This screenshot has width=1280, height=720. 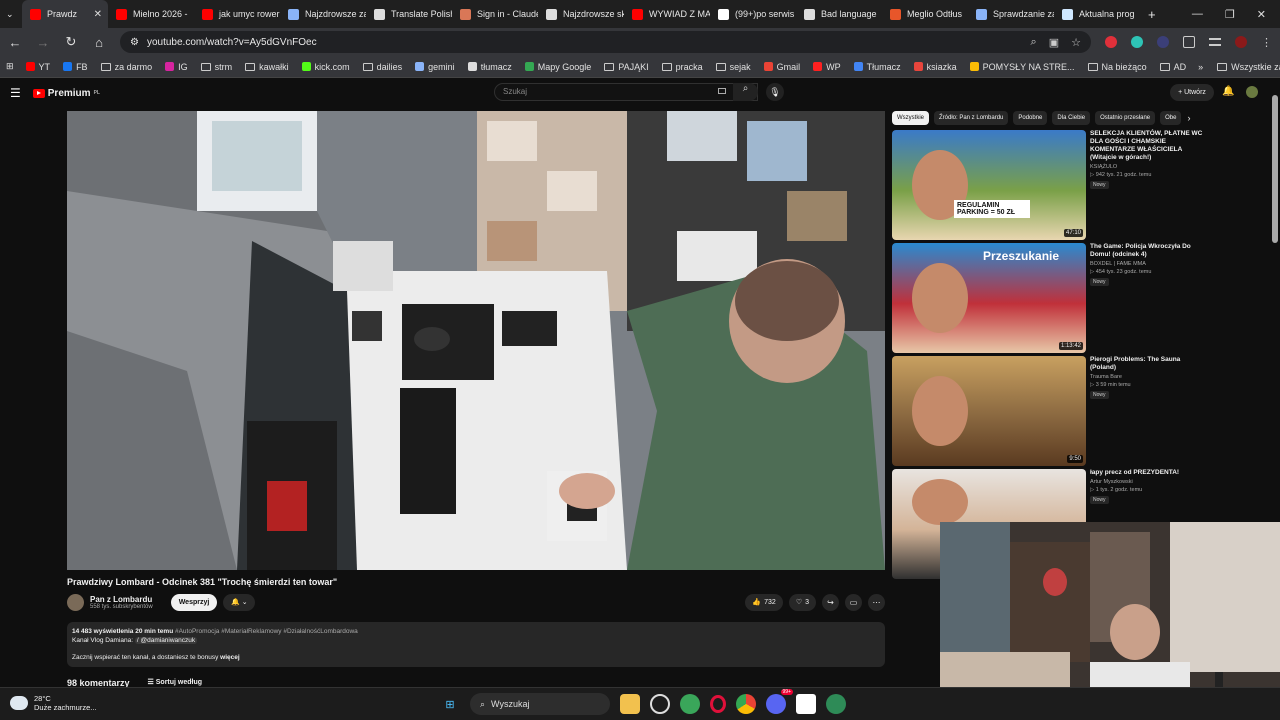 I want to click on more-actions-button: ⋯, so click(x=876, y=602).